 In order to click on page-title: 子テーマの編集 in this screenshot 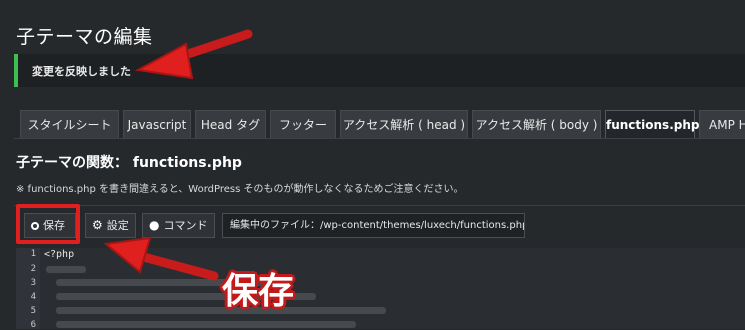, I will do `click(84, 37)`.